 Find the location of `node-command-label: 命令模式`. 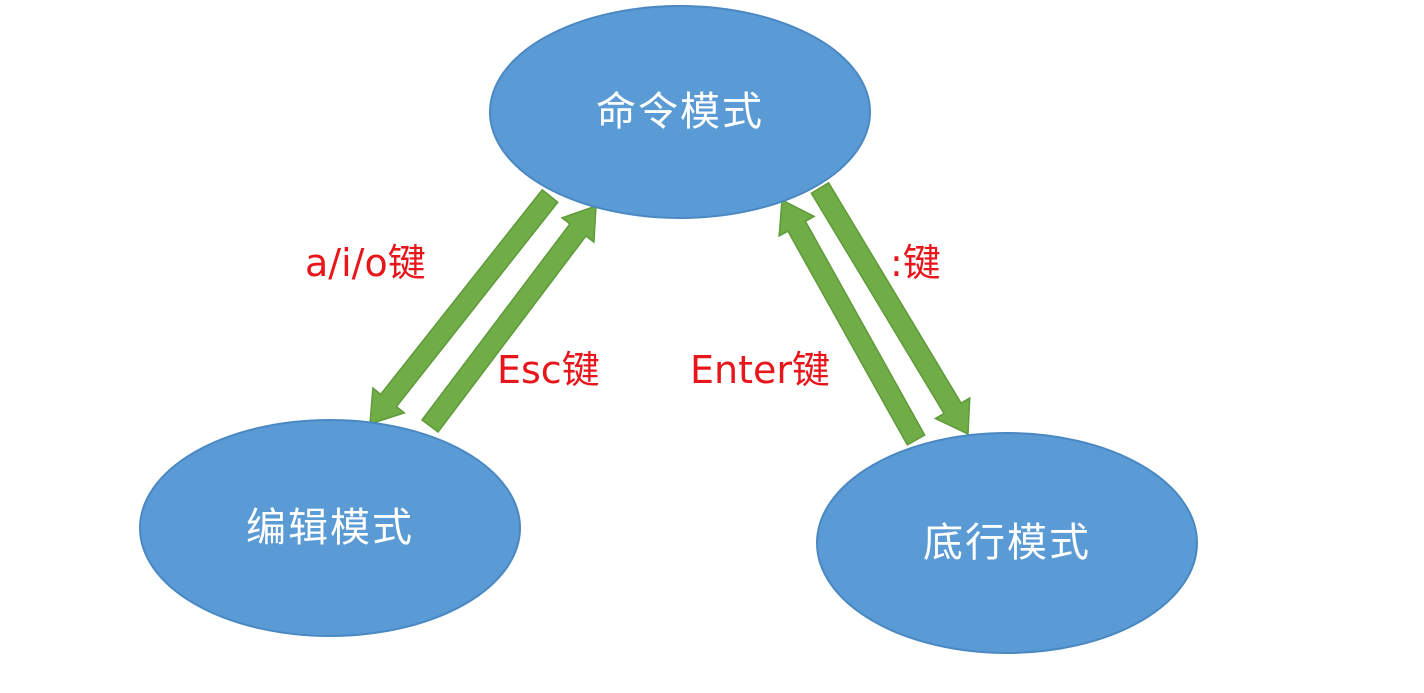

node-command-label: 命令模式 is located at coordinates (680, 112).